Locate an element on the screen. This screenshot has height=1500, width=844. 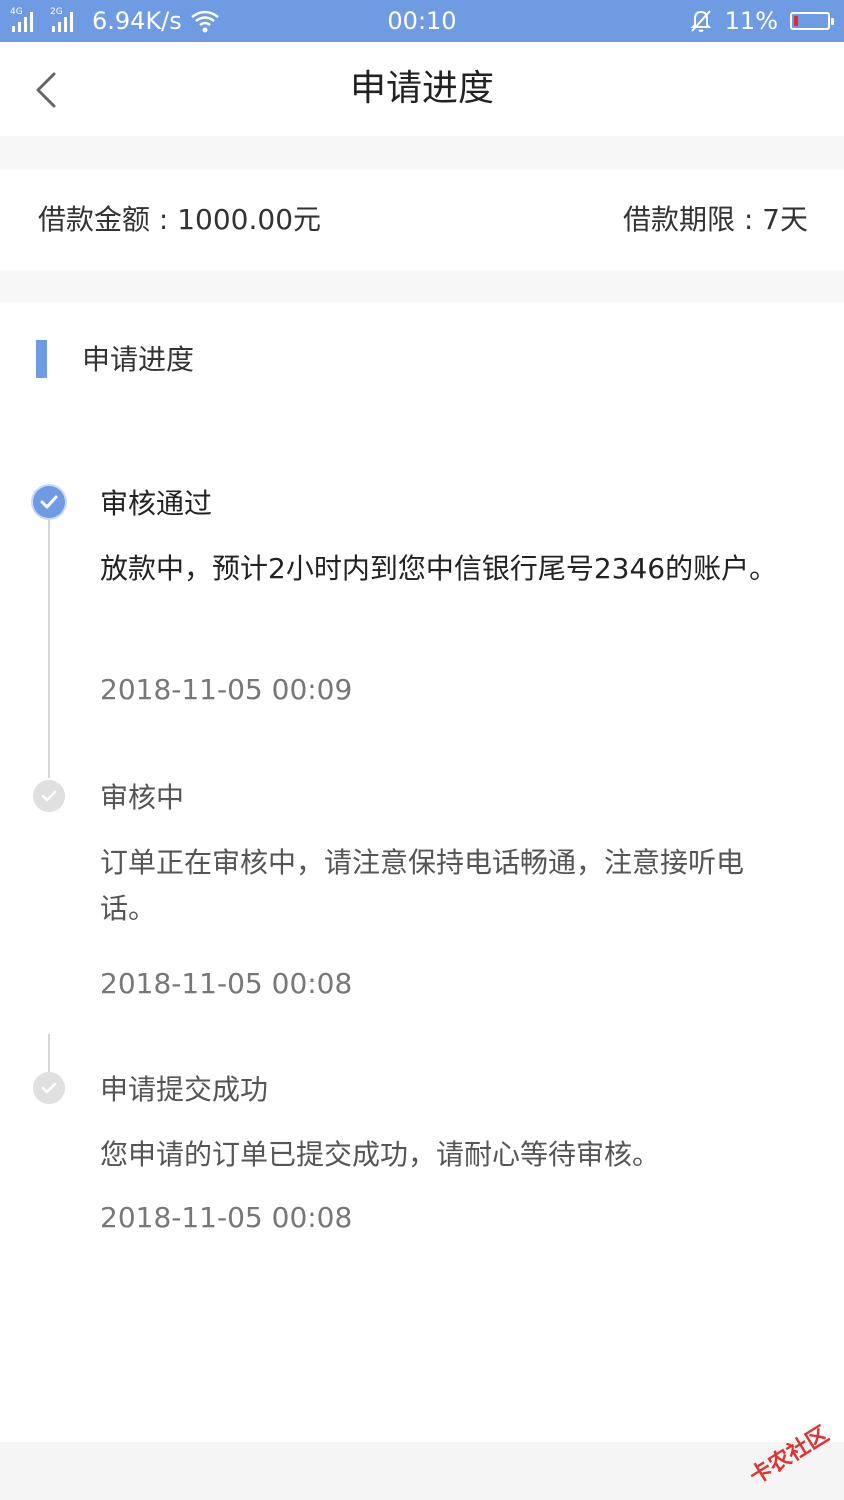
bottom-strip is located at coordinates (422, 1471).